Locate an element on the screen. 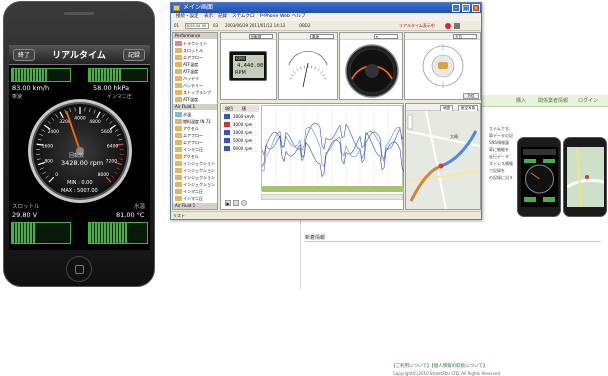 The height and width of the screenshot is (376, 608). list-item: ストップランプ is located at coordinates (195, 92).